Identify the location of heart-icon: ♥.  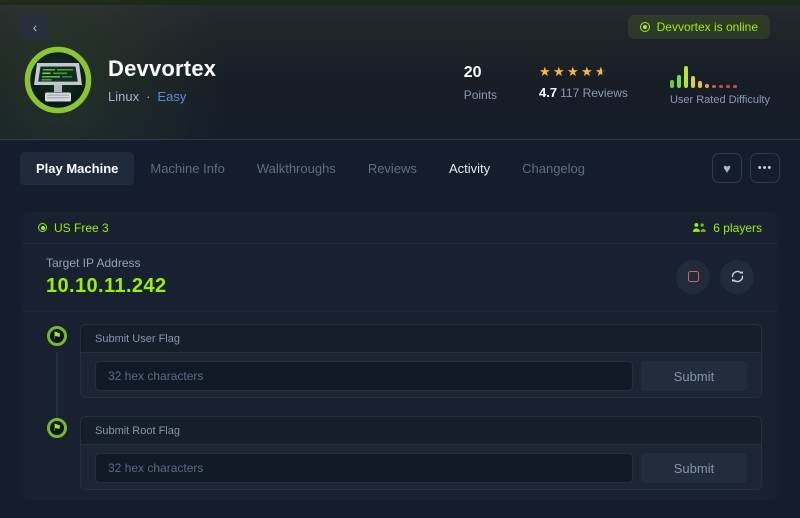
(727, 168).